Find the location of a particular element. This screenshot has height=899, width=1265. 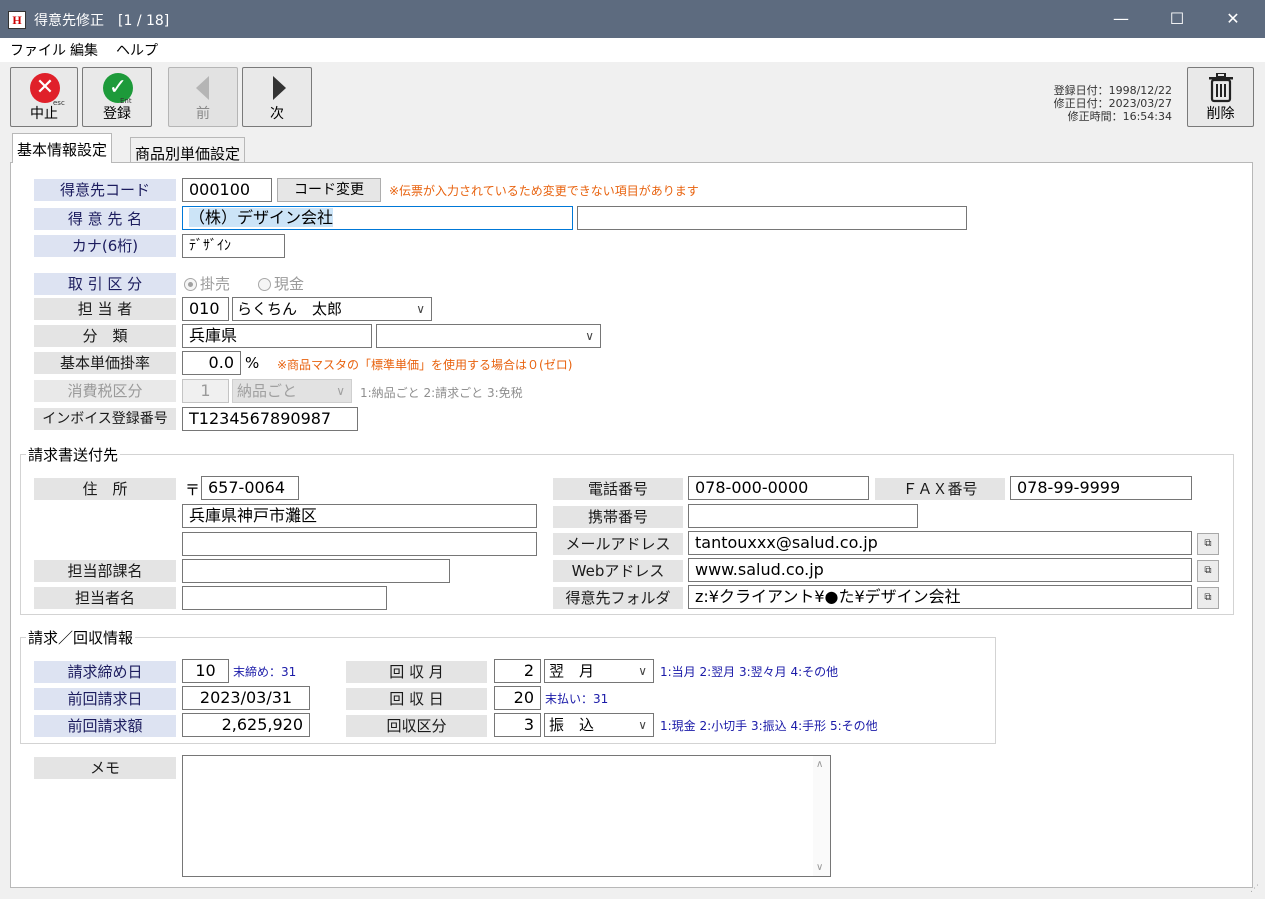

staff-code-field: 010 is located at coordinates (205, 309).